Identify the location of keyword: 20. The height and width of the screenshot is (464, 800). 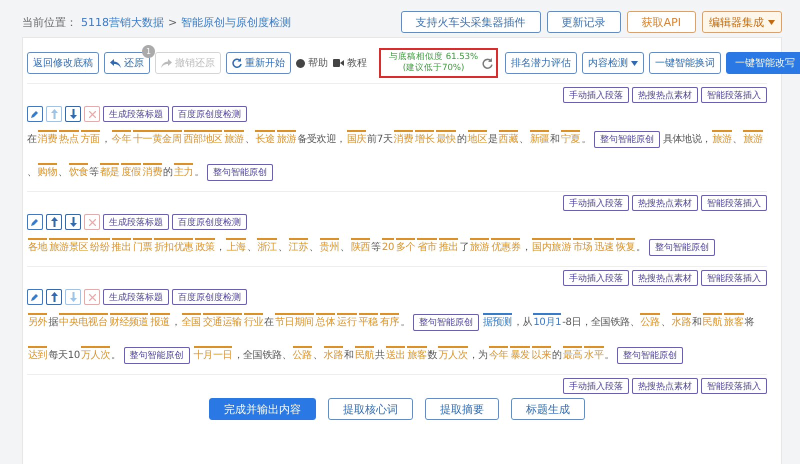
(388, 246).